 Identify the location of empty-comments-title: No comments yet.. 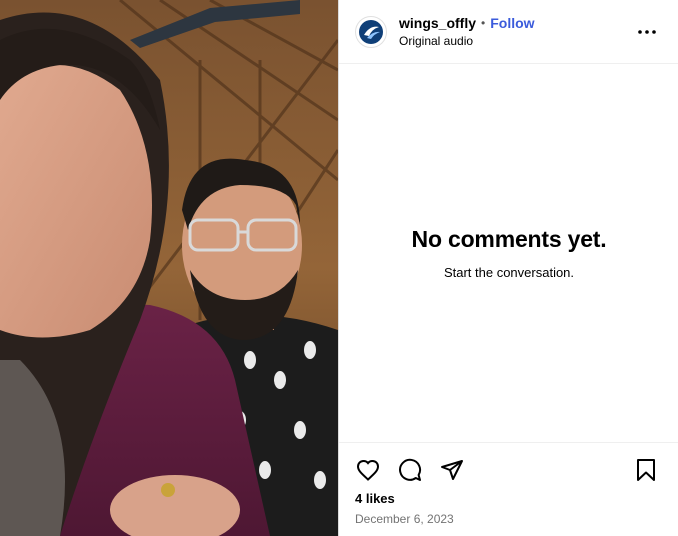
(509, 239).